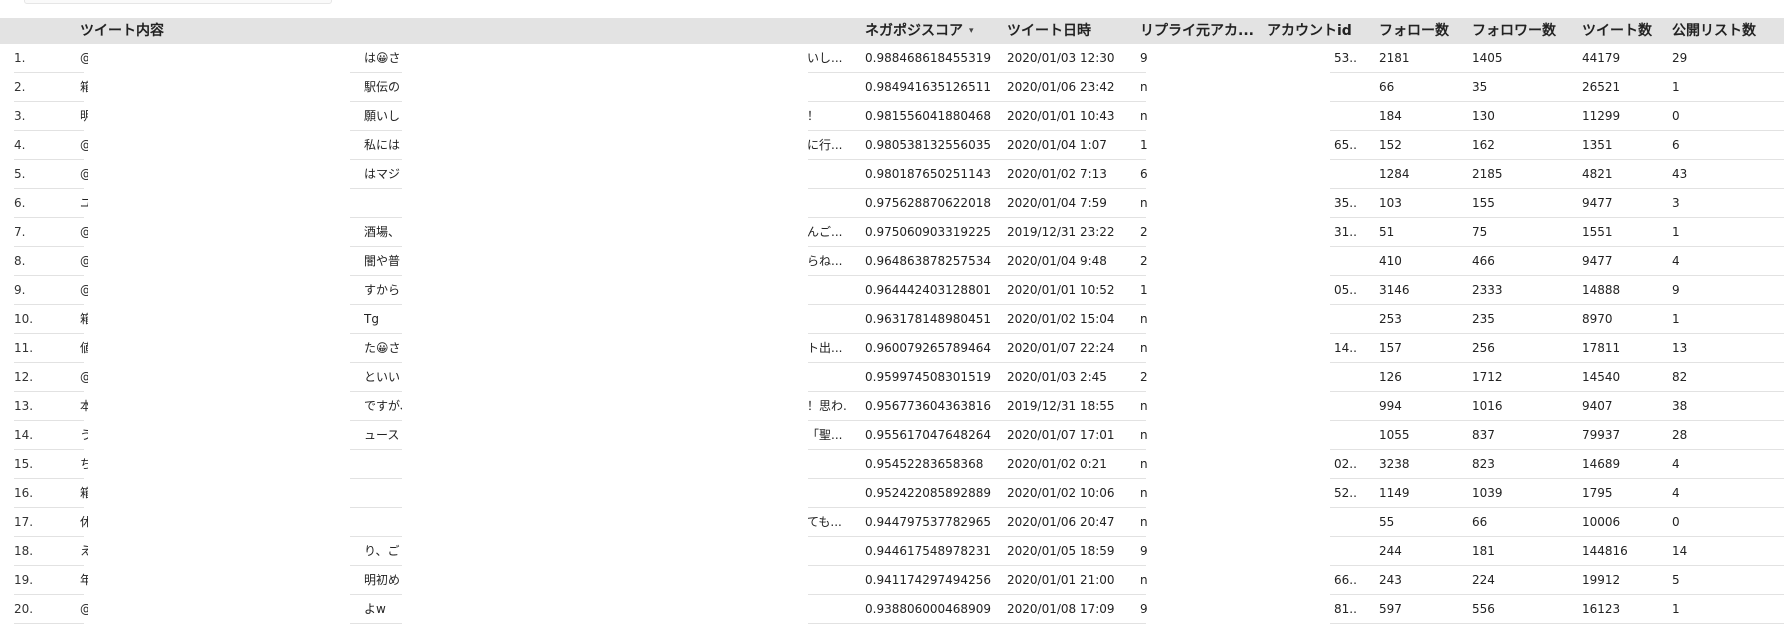 This screenshot has width=1784, height=626. I want to click on row-number: 20., so click(24, 609).